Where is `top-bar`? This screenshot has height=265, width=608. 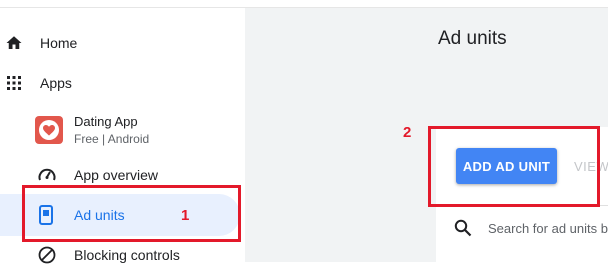
top-bar is located at coordinates (304, 4).